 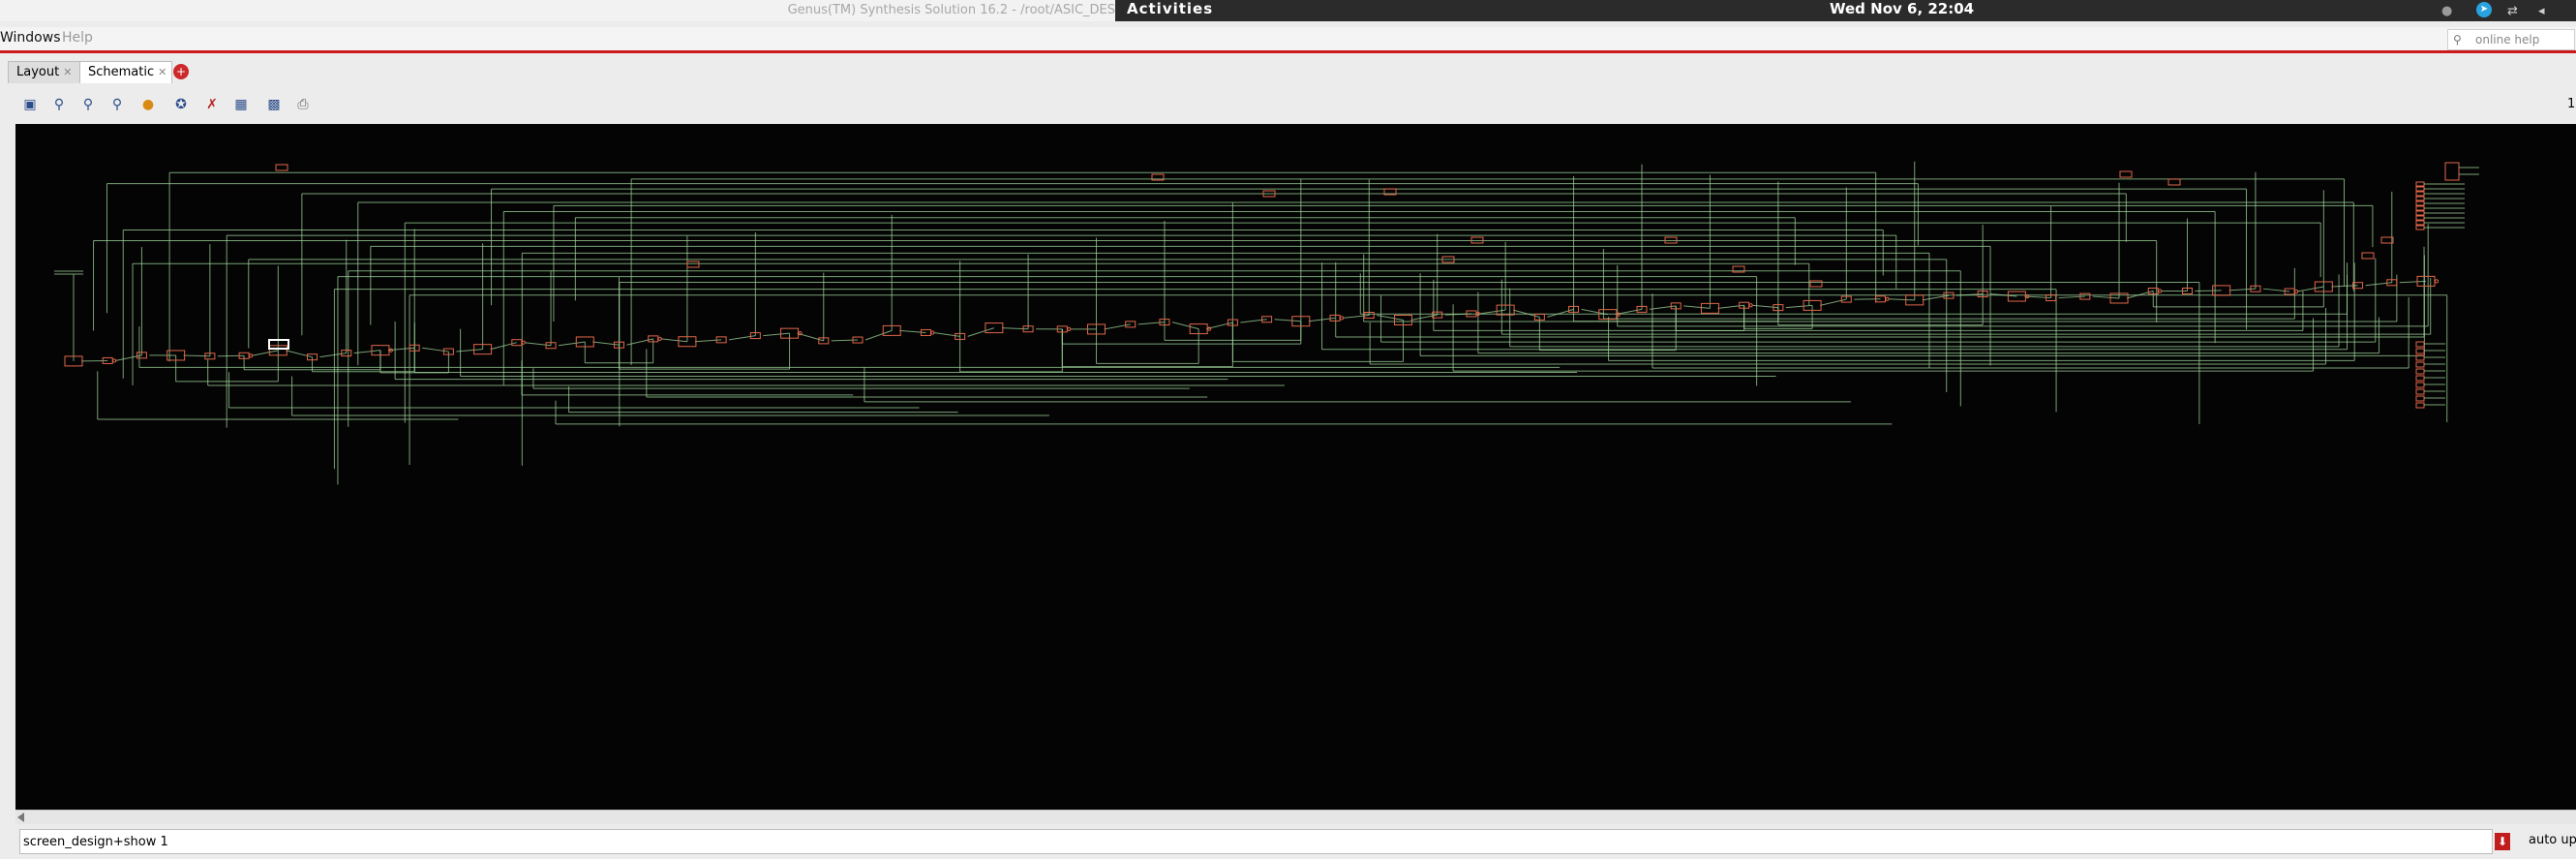 What do you see at coordinates (1288, 70) in the screenshot?
I see `tab-bar: Layout ✕ Schematic ✕` at bounding box center [1288, 70].